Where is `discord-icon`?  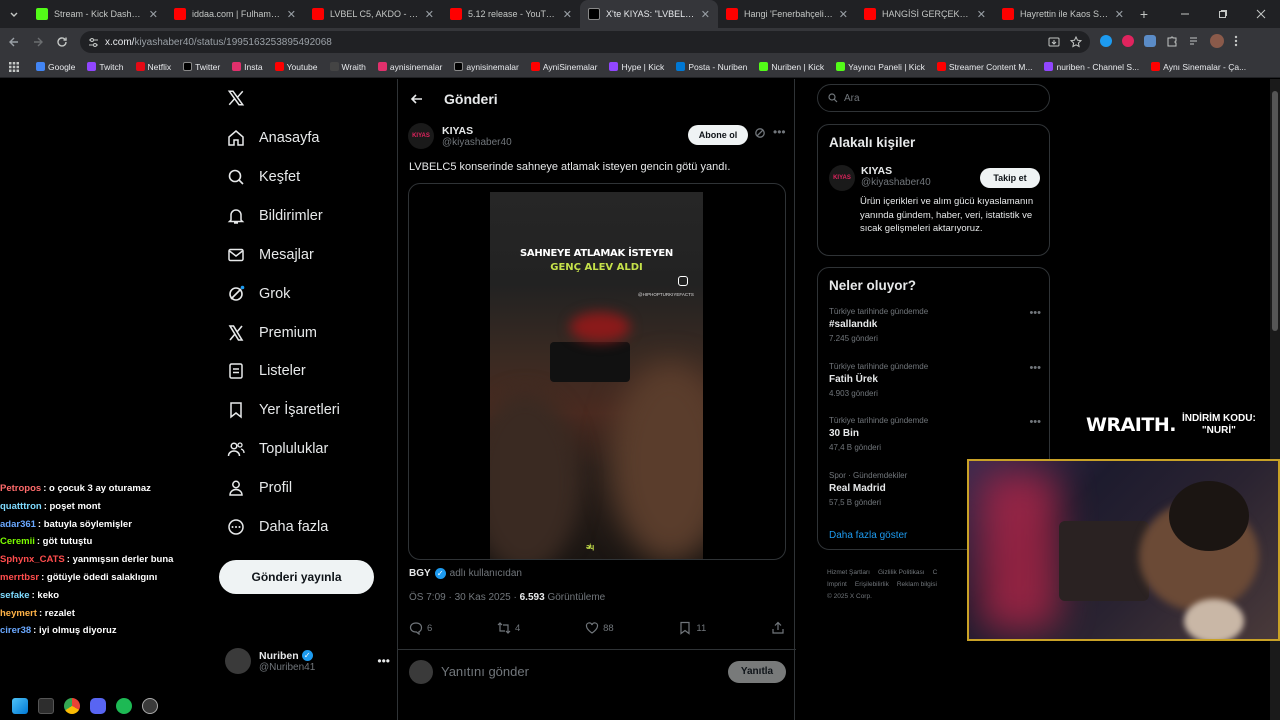
discord-icon is located at coordinates (98, 706).